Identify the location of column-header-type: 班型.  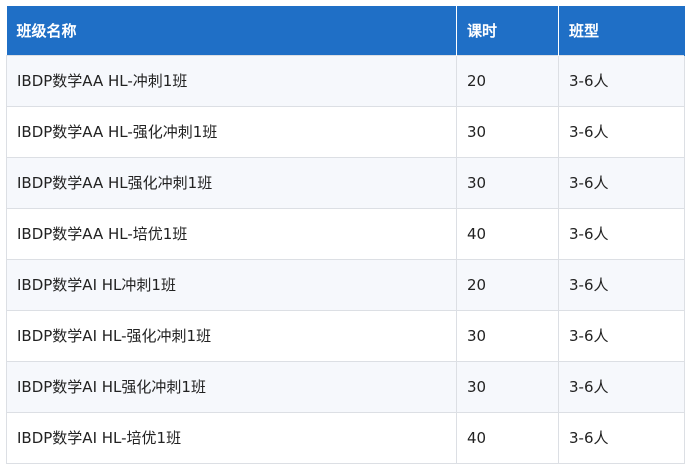
(621, 30).